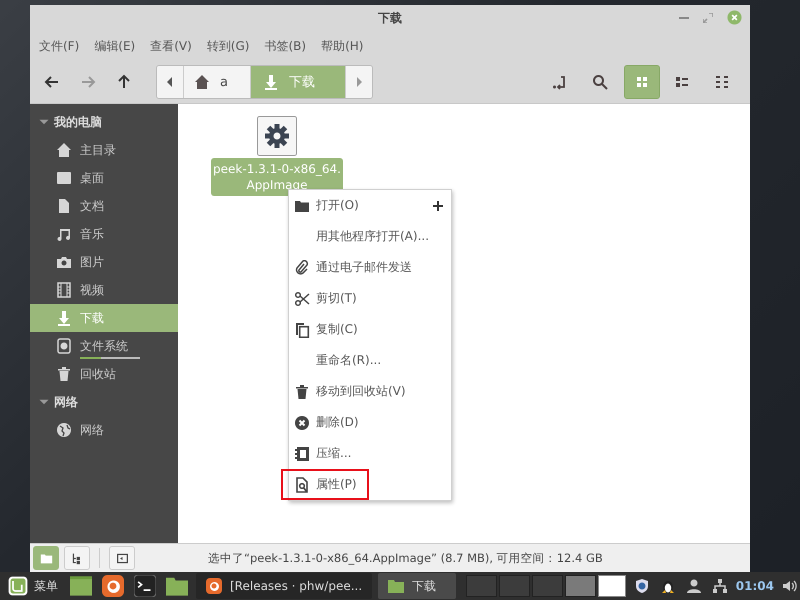 The image size is (800, 600). Describe the element at coordinates (390, 18) in the screenshot. I see `window-title: 下载` at that location.